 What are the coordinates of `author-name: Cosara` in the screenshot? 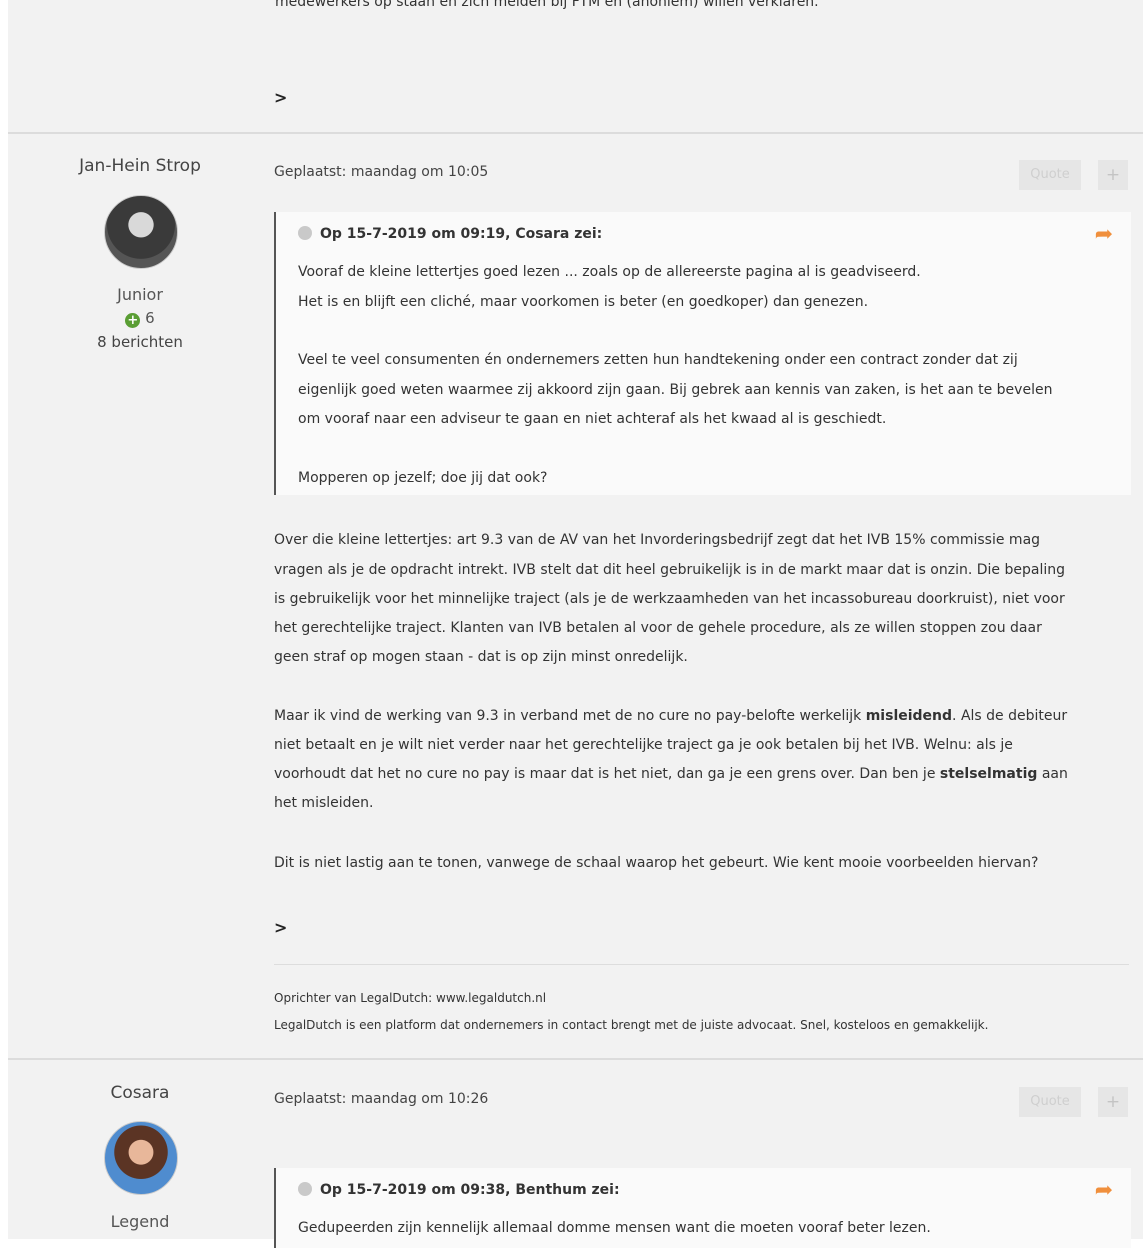 It's located at (140, 1093).